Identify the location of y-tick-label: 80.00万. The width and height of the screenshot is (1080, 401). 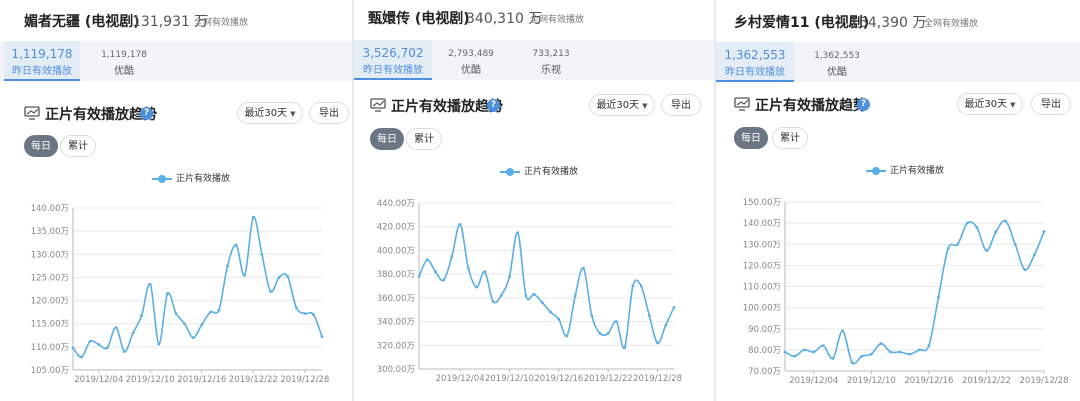
(764, 351).